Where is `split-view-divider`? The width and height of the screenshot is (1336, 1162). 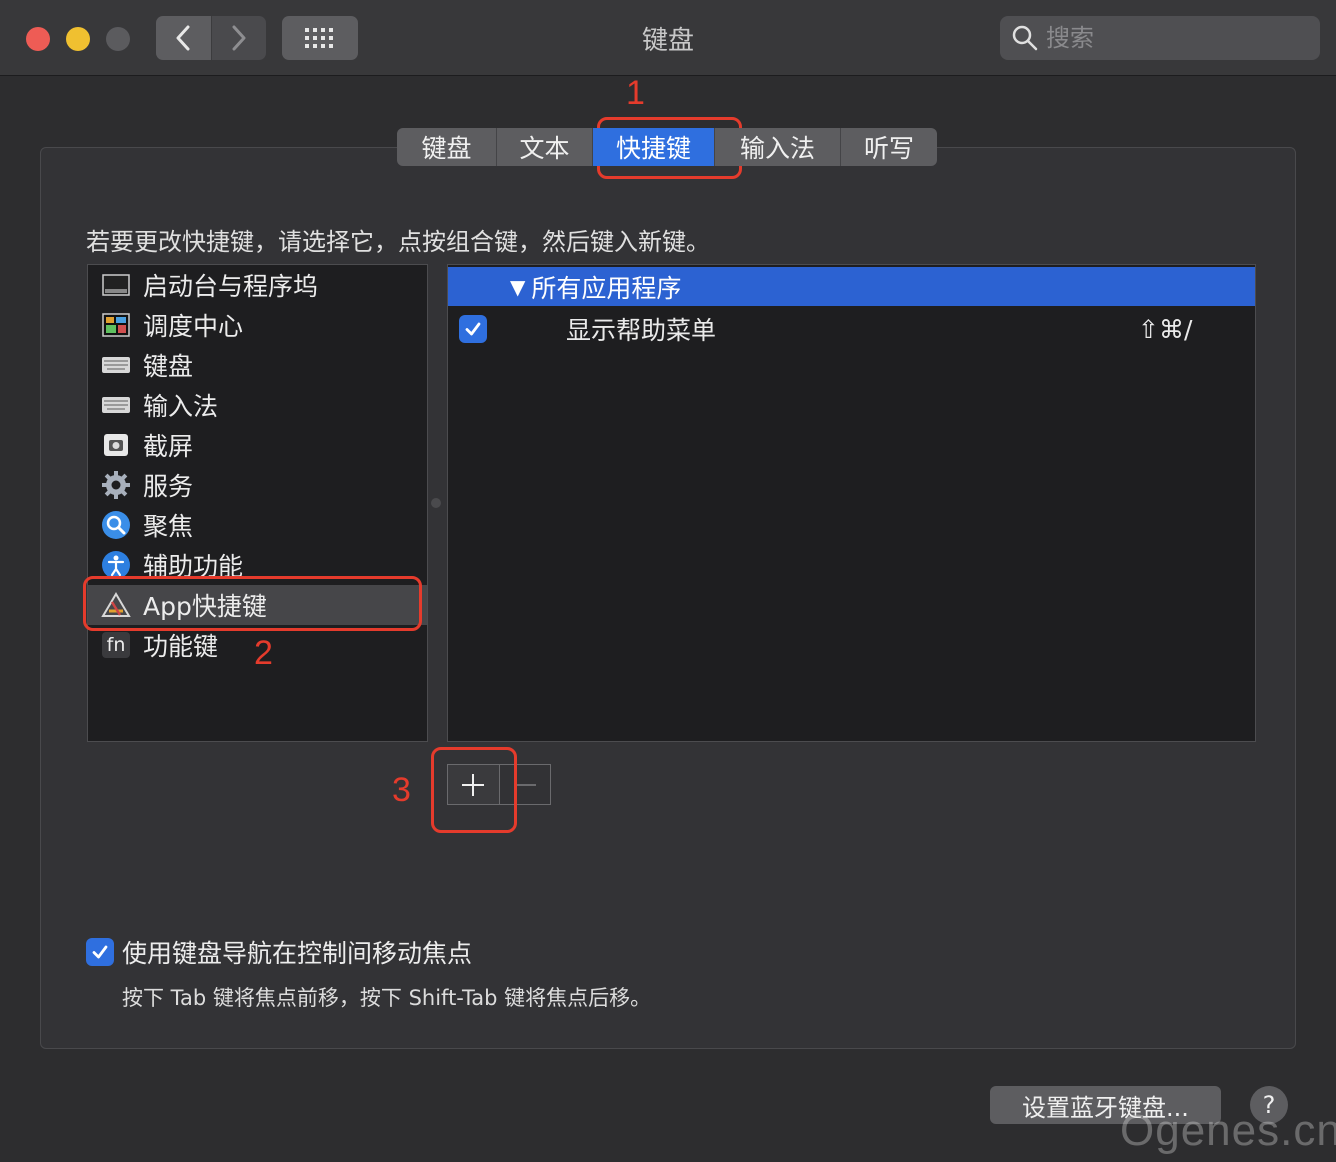 split-view-divider is located at coordinates (436, 503).